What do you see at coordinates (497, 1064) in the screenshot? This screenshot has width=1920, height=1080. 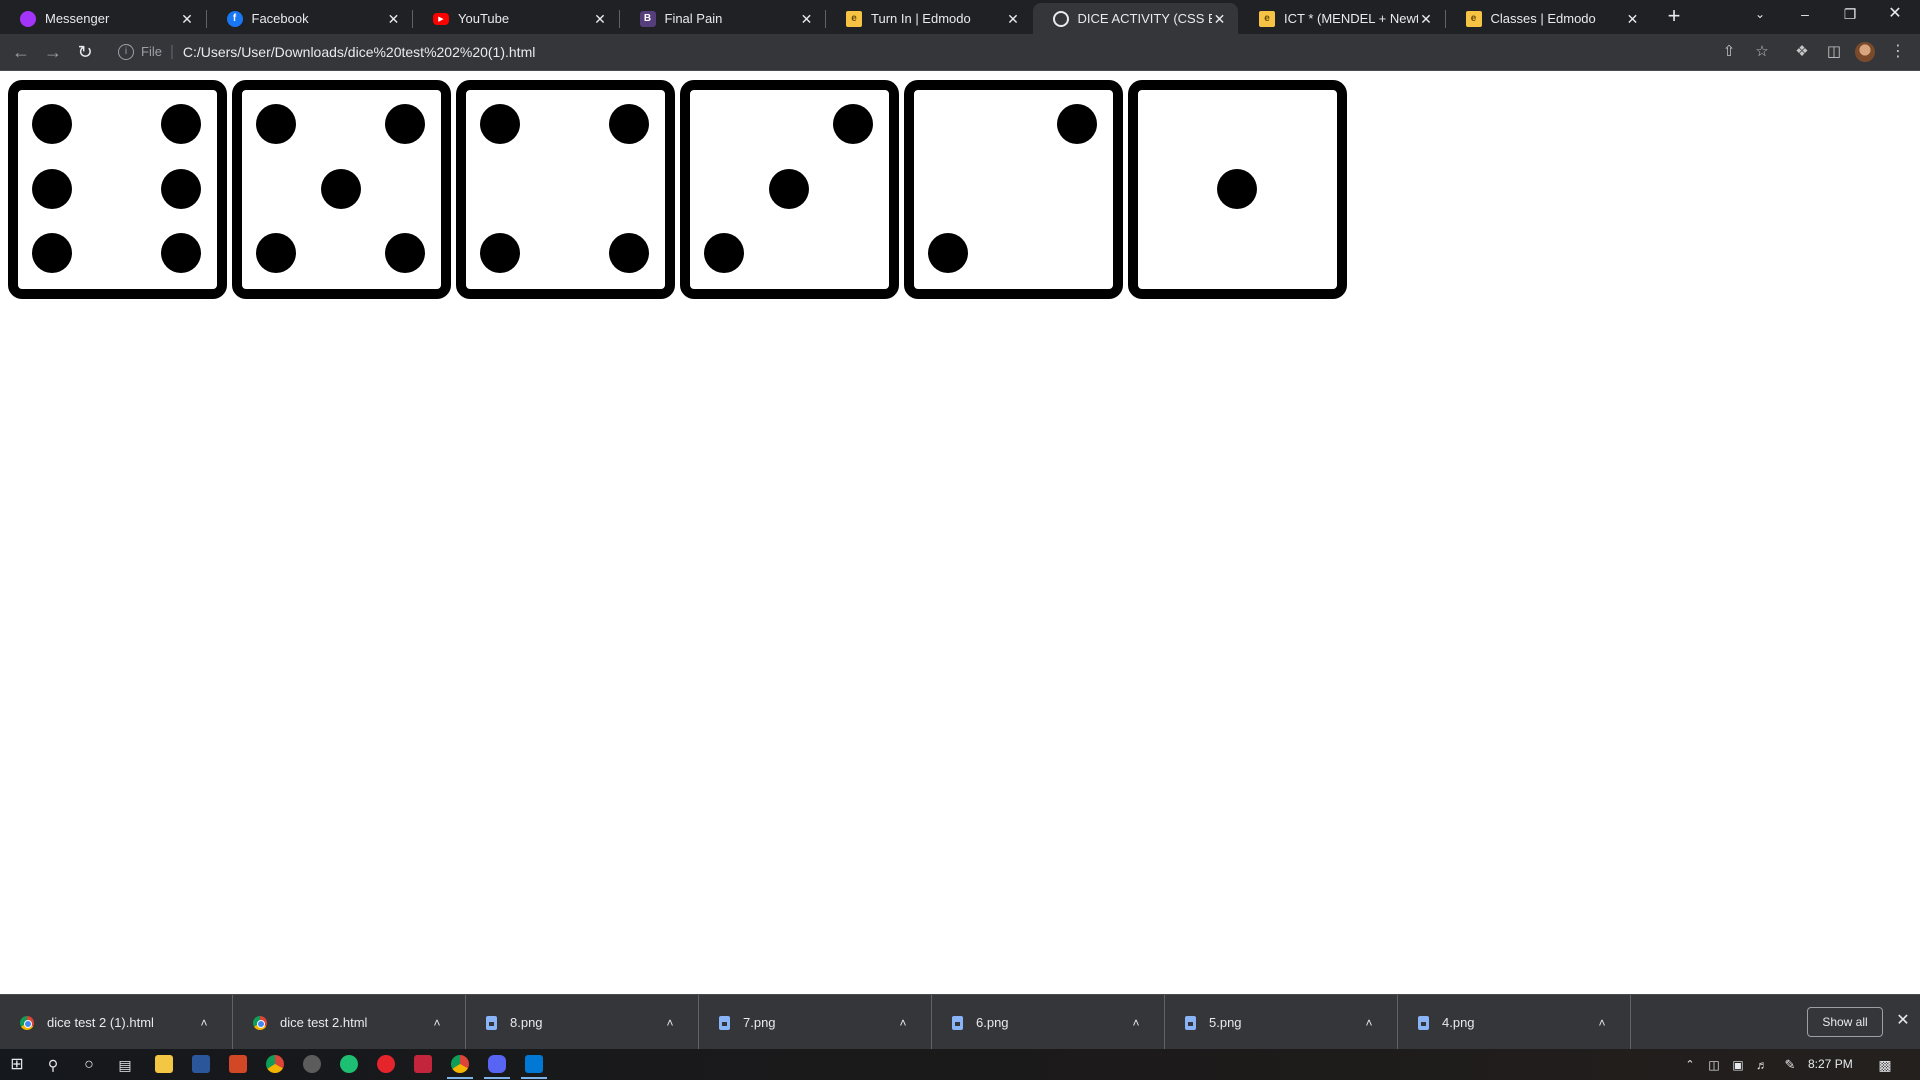 I see `discord-icon` at bounding box center [497, 1064].